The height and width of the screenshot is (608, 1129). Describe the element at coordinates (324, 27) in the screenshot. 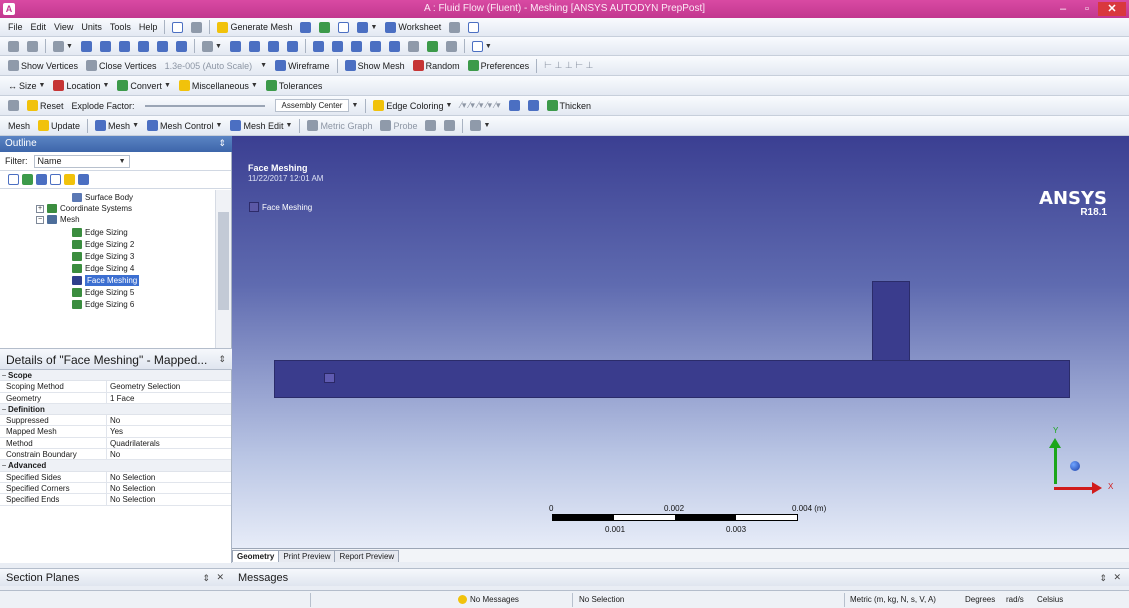

I see `mesh-stats-icon` at that location.